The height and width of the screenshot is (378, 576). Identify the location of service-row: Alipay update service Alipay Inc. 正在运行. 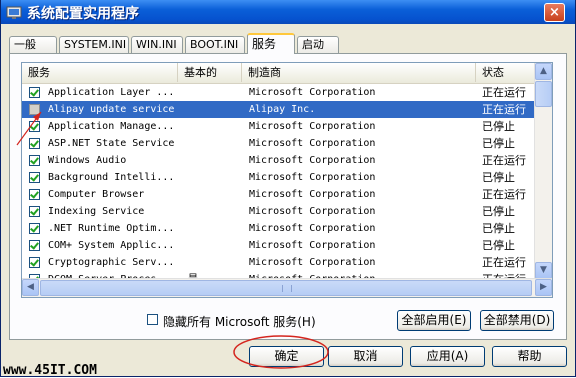
(279, 109).